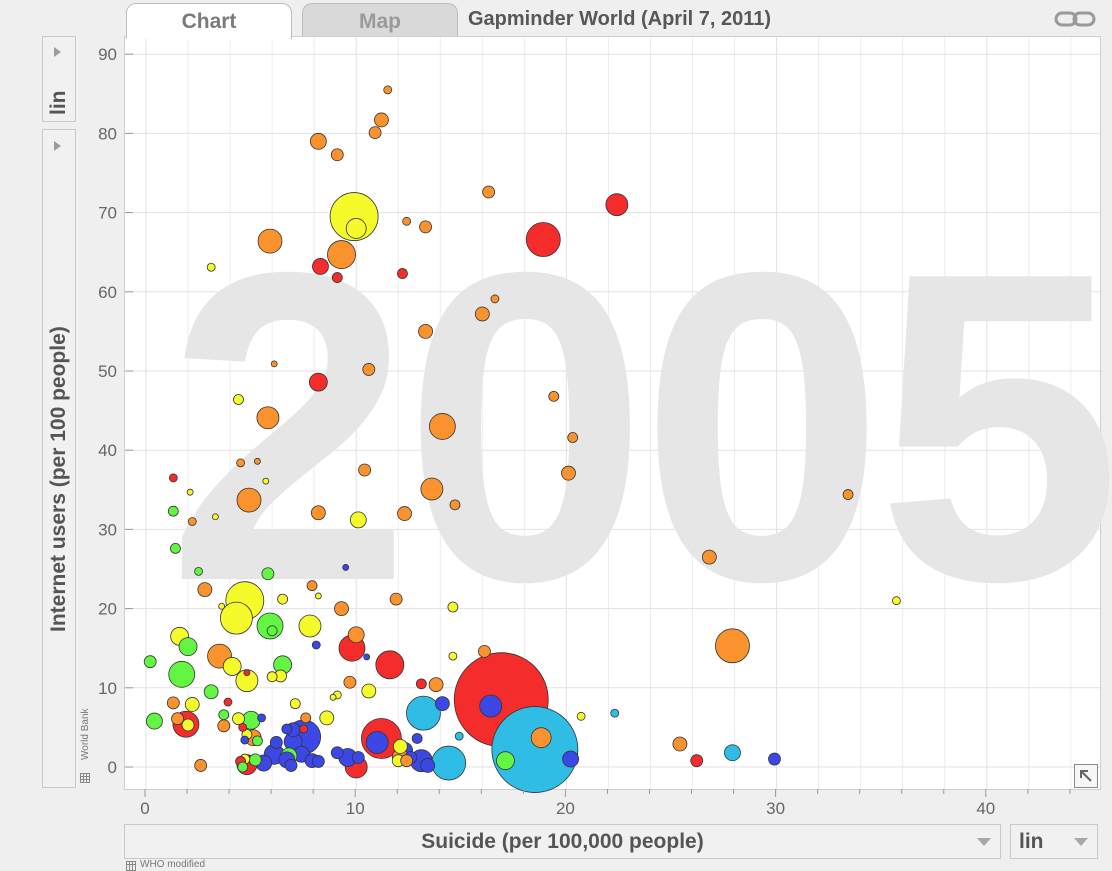 The image size is (1112, 871). I want to click on x-scale-label: lin, so click(1031, 841).